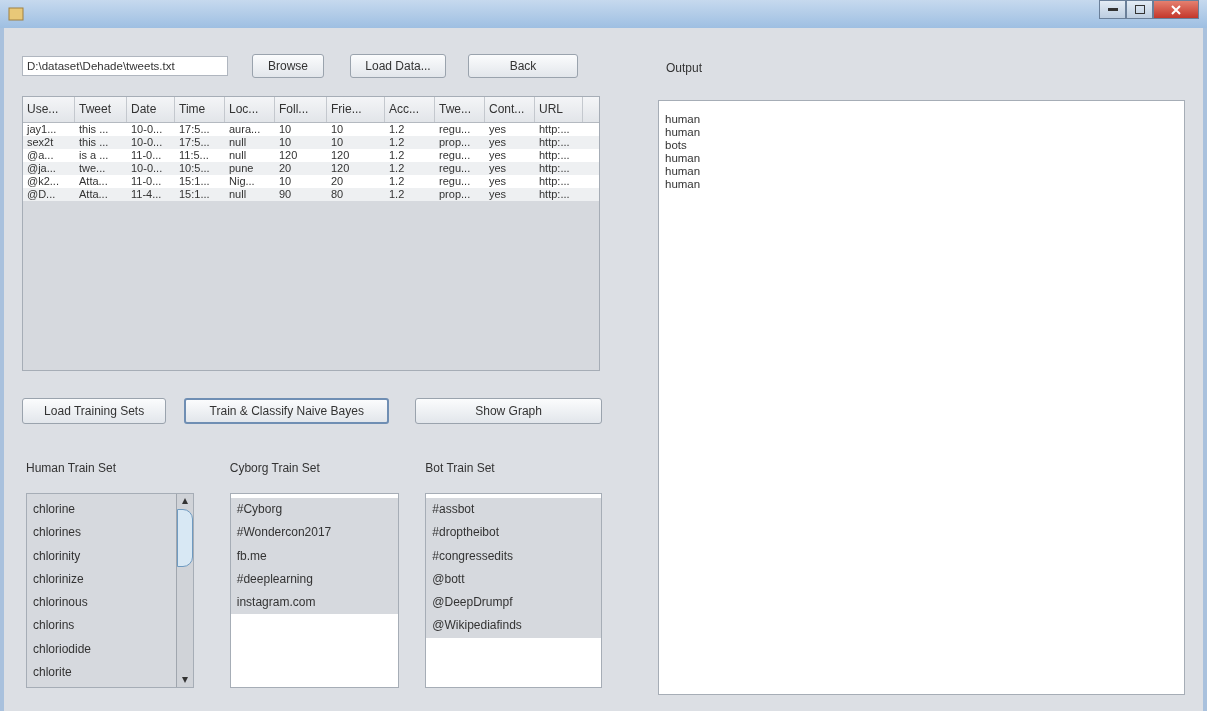  Describe the element at coordinates (513, 533) in the screenshot. I see `list-item: #droptheibot` at that location.